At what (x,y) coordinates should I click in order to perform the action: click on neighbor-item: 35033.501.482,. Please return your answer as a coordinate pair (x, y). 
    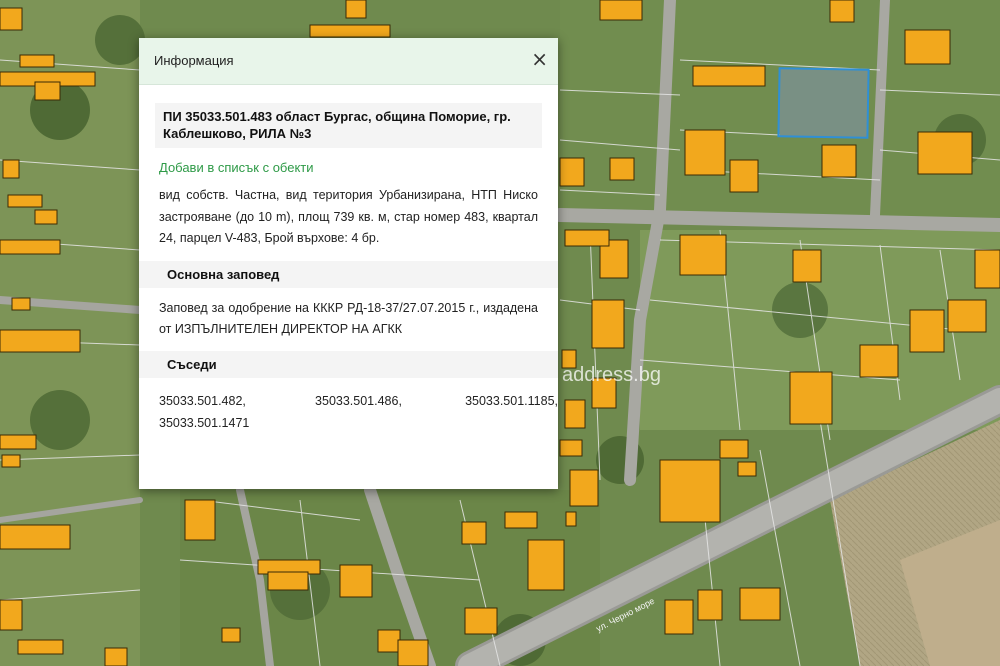
    Looking at the image, I should click on (202, 400).